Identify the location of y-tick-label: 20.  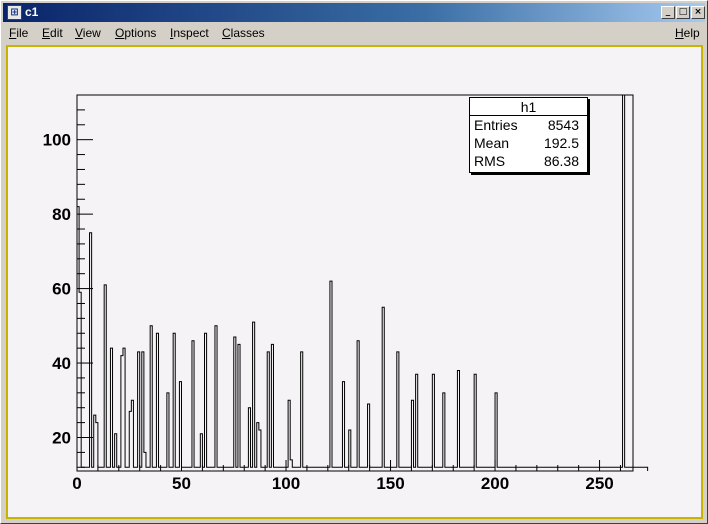
(61, 437).